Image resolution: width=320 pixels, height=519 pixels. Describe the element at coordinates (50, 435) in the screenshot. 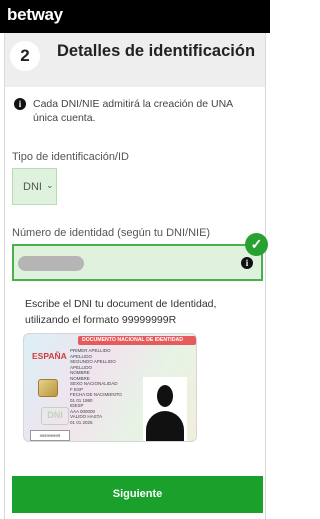

I see `card-number: 99999999R` at that location.